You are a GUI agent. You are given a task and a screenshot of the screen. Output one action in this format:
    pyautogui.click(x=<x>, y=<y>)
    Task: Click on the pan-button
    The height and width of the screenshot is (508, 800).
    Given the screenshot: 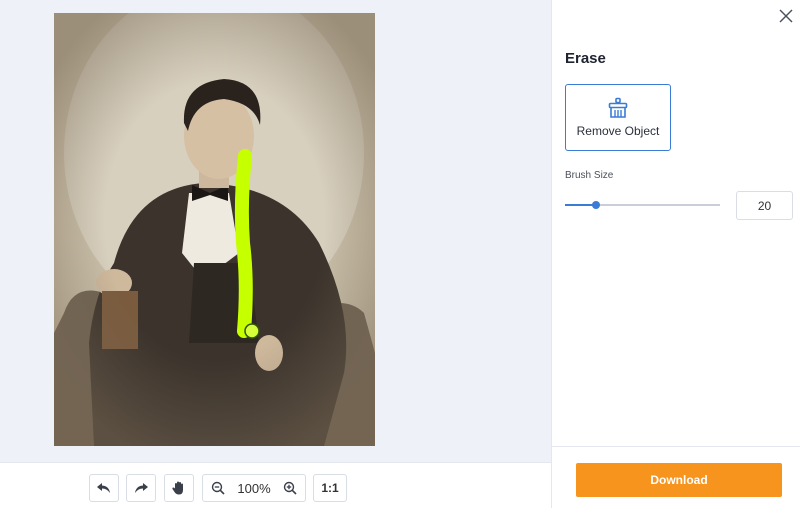 What is the action you would take?
    pyautogui.click(x=179, y=488)
    